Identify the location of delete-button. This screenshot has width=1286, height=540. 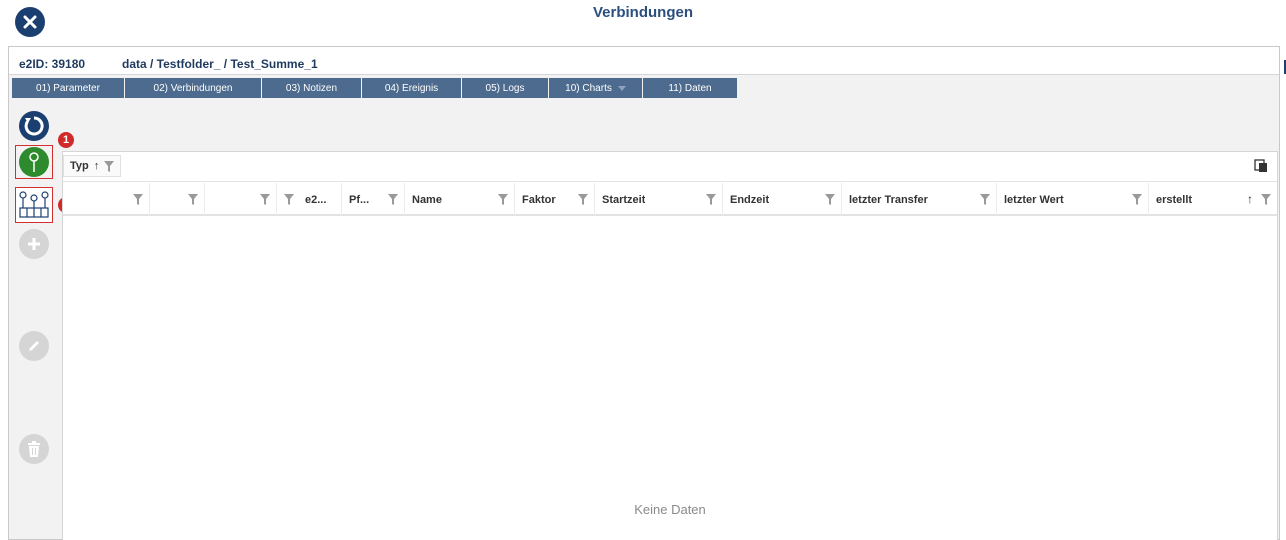
(34, 449).